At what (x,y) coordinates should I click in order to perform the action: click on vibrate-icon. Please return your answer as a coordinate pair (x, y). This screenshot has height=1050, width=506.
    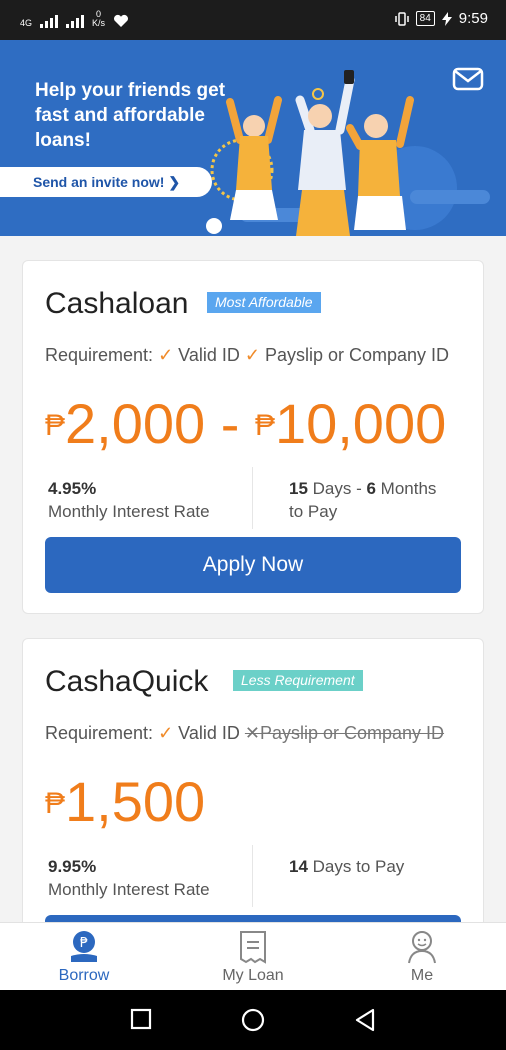
    Looking at the image, I should click on (401, 18).